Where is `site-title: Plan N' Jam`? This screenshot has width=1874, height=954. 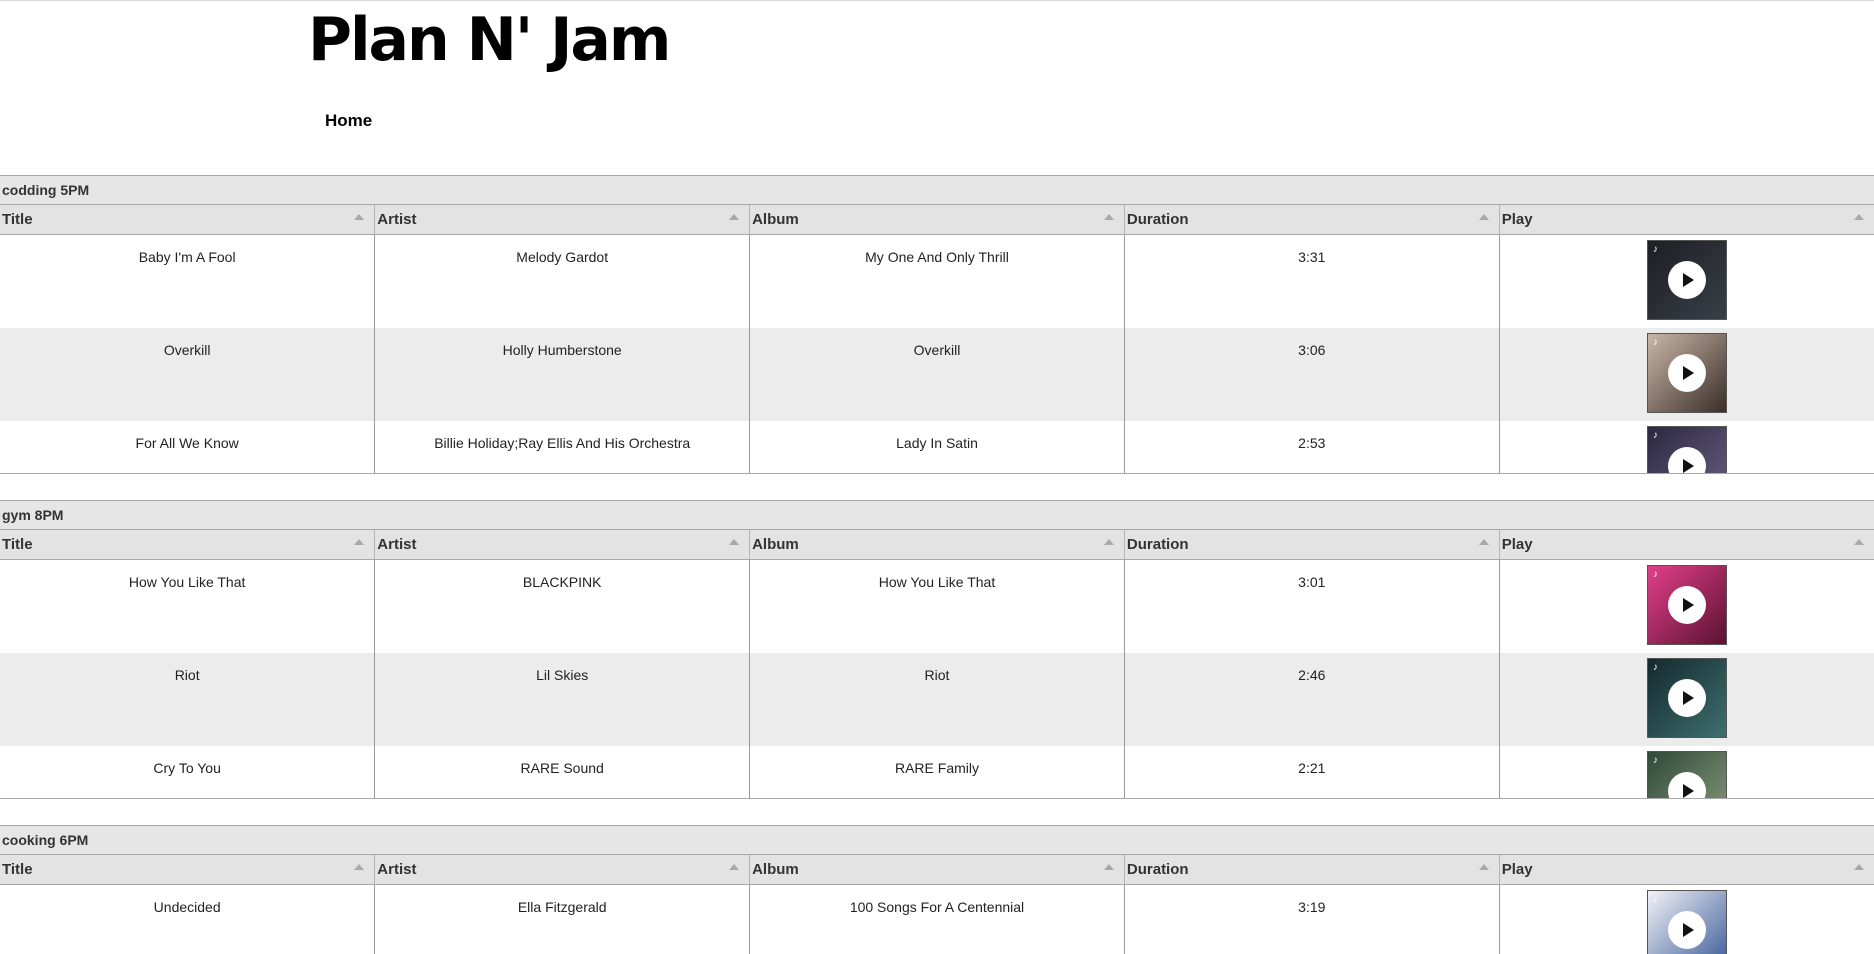 site-title: Plan N' Jam is located at coordinates (488, 40).